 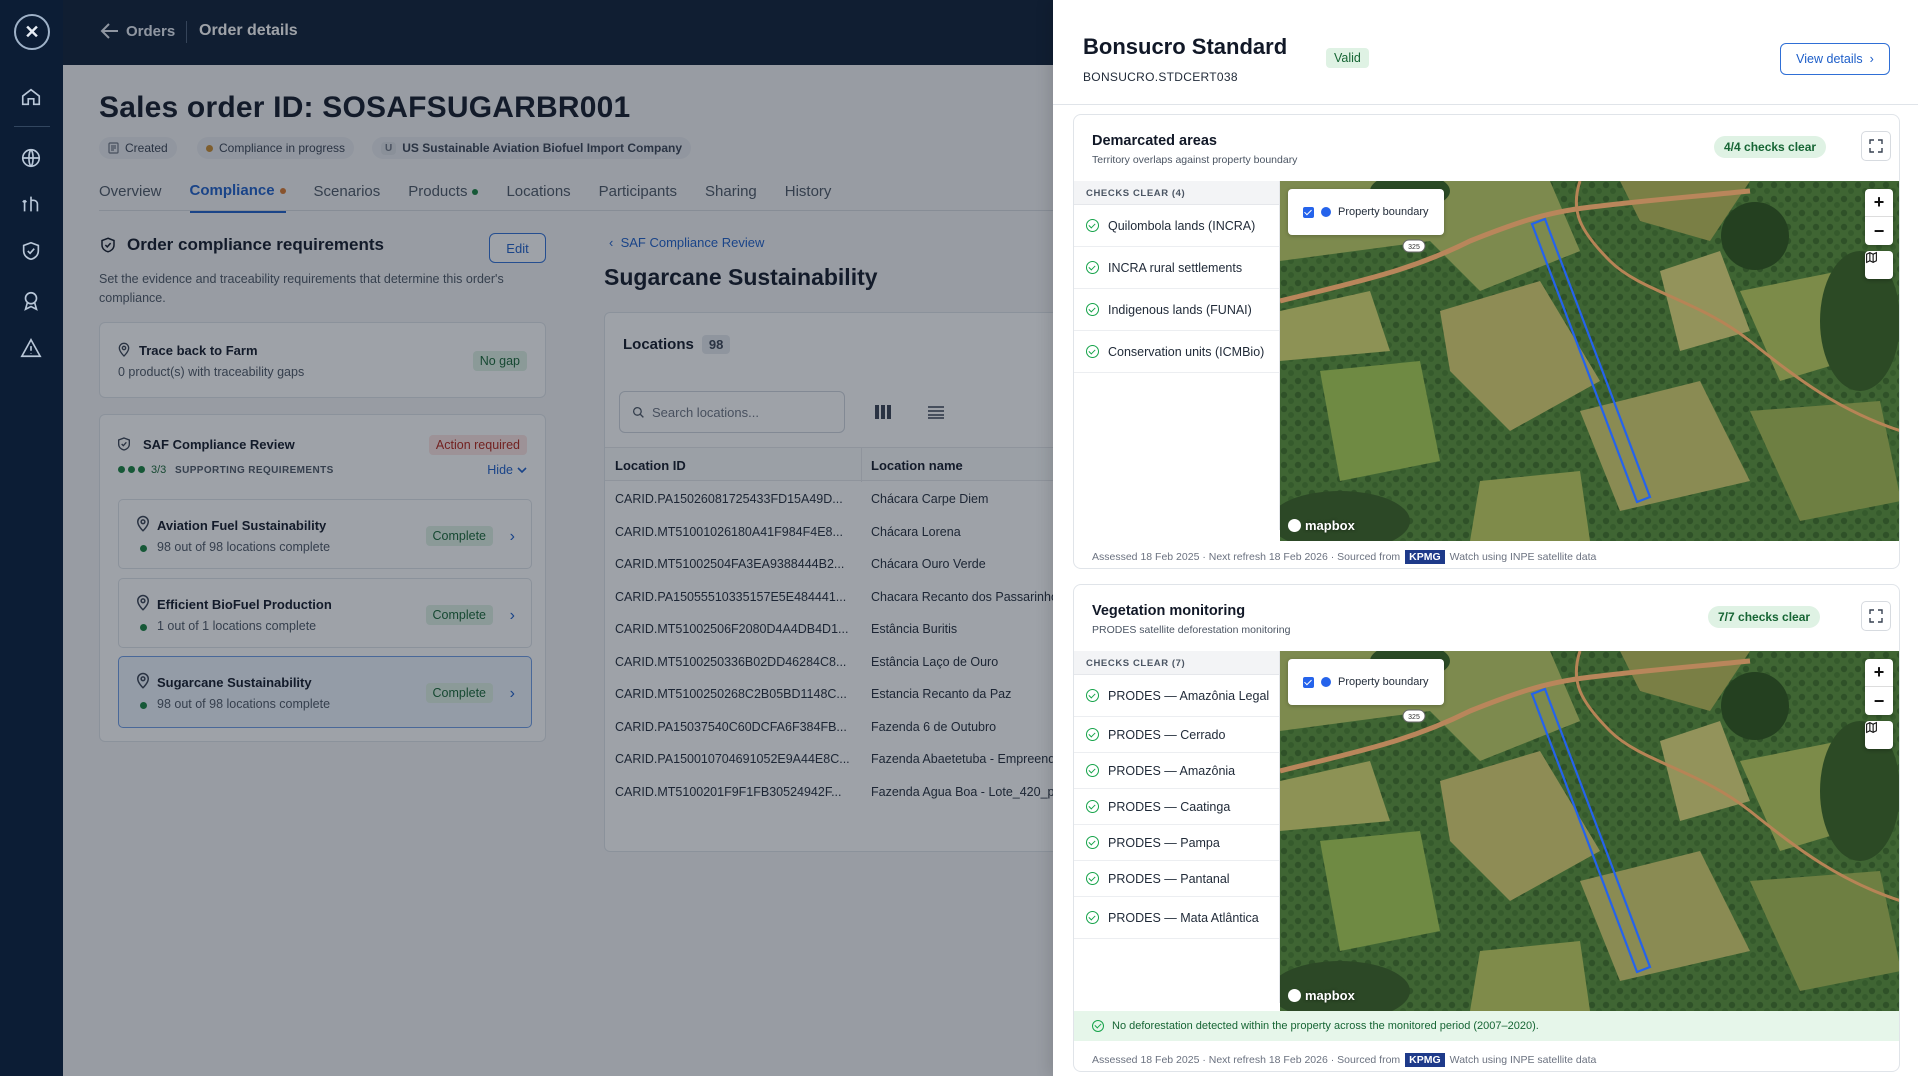 What do you see at coordinates (31, 301) in the screenshot?
I see `award-icon` at bounding box center [31, 301].